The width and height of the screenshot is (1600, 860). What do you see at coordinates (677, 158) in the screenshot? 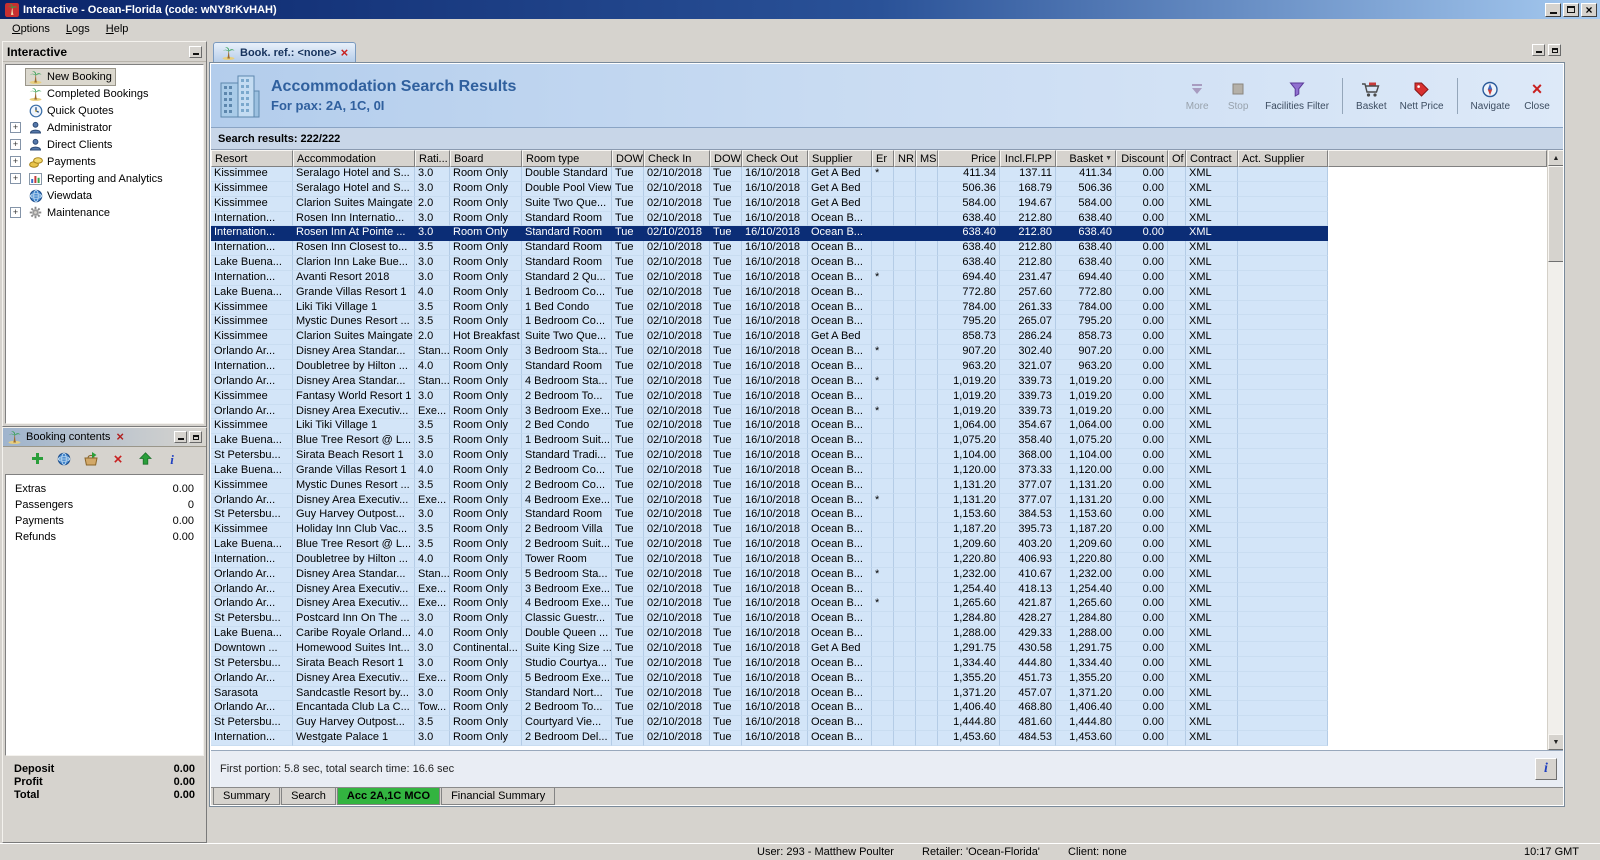
I see `column-header-check-in: Check In` at bounding box center [677, 158].